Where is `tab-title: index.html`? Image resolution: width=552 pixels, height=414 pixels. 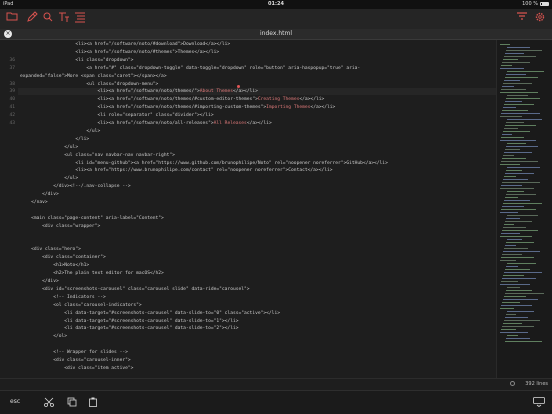 tab-title: index.html is located at coordinates (276, 33).